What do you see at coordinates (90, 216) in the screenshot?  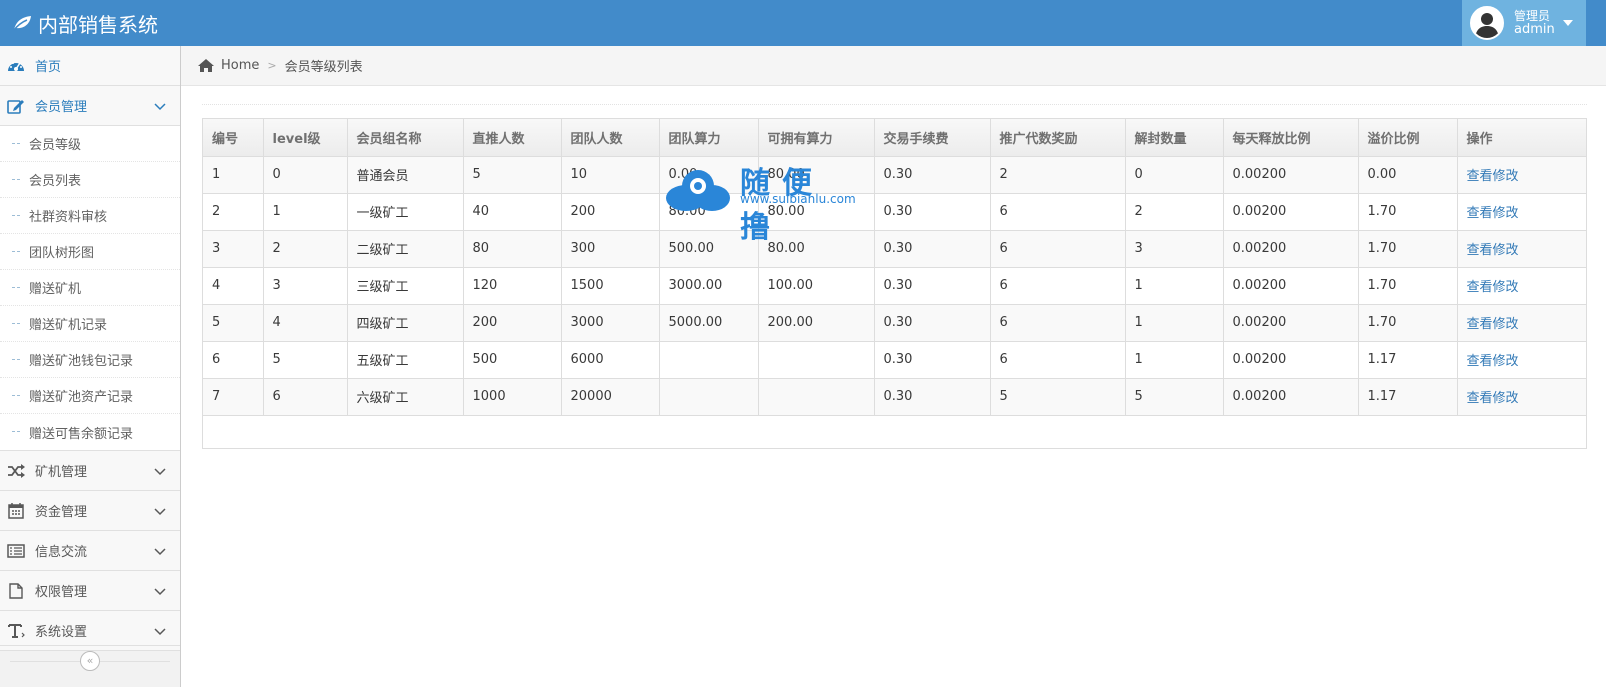 I see `sidebar-subitem-community-review: 社群资料审核` at bounding box center [90, 216].